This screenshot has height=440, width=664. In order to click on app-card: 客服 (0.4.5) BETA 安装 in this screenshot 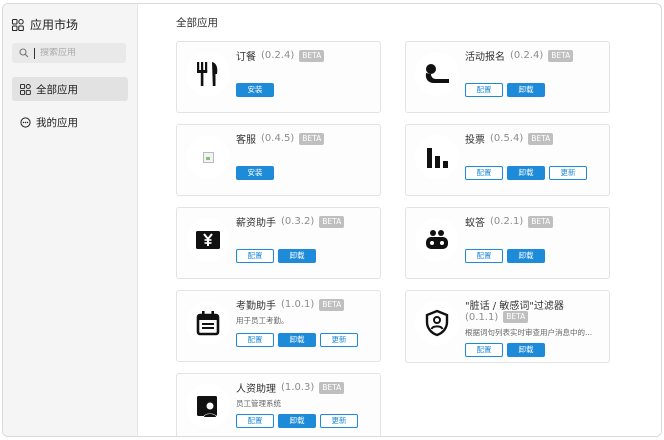, I will do `click(278, 160)`.